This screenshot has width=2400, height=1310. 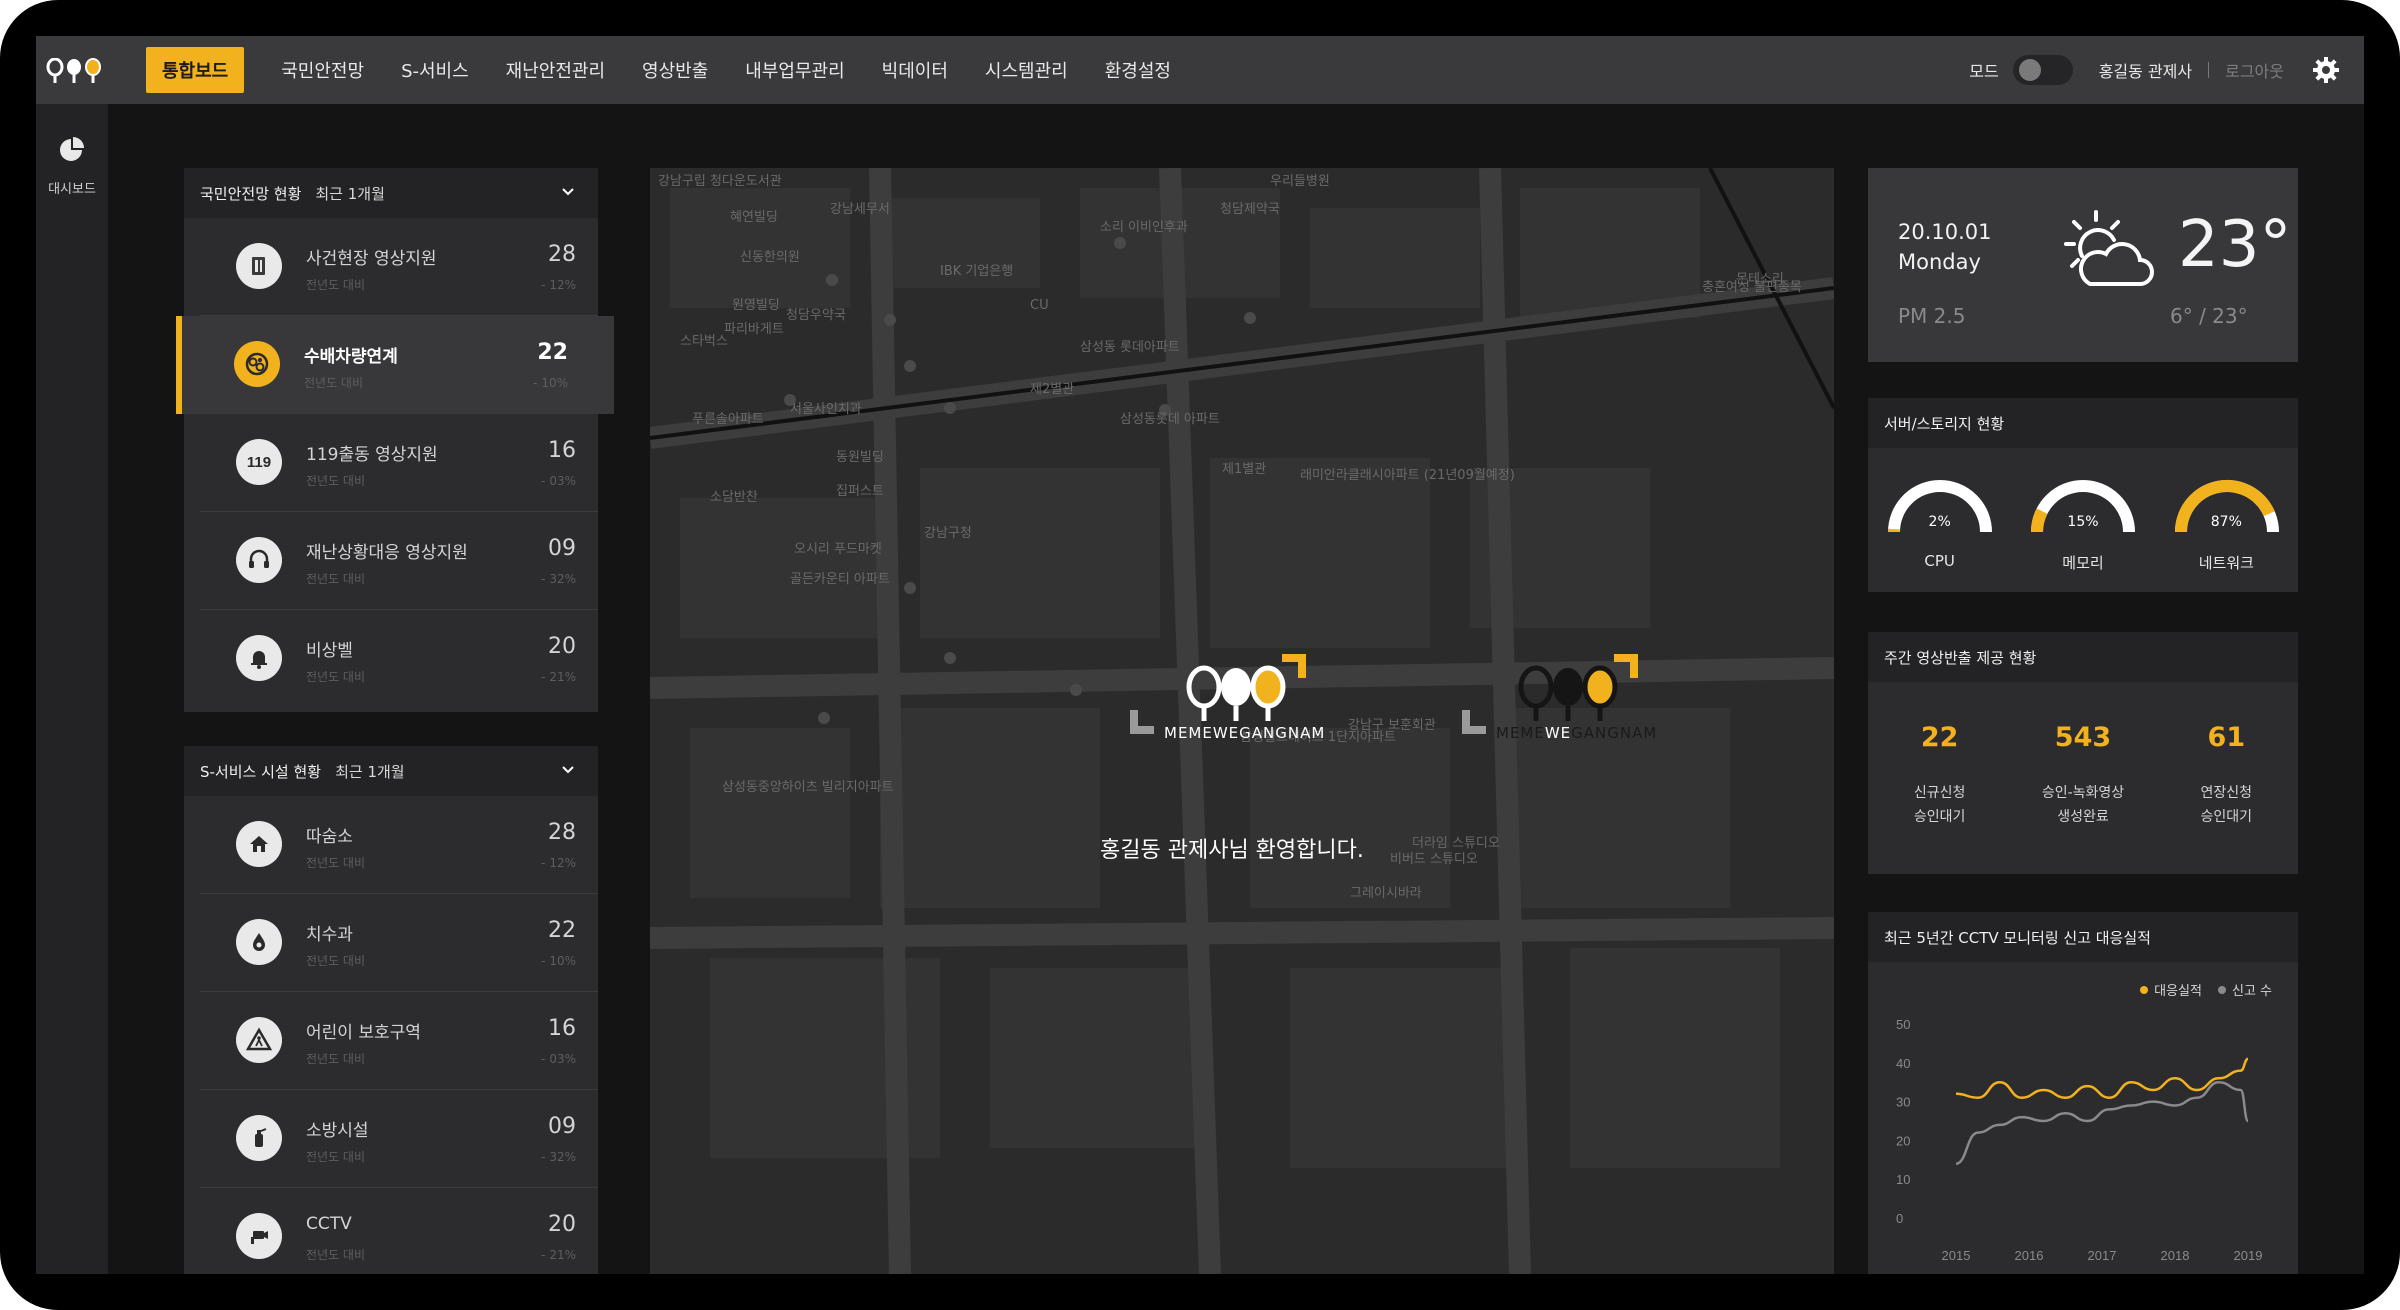 What do you see at coordinates (322, 70) in the screenshot?
I see `nav-item-public-safety: 국민안전망` at bounding box center [322, 70].